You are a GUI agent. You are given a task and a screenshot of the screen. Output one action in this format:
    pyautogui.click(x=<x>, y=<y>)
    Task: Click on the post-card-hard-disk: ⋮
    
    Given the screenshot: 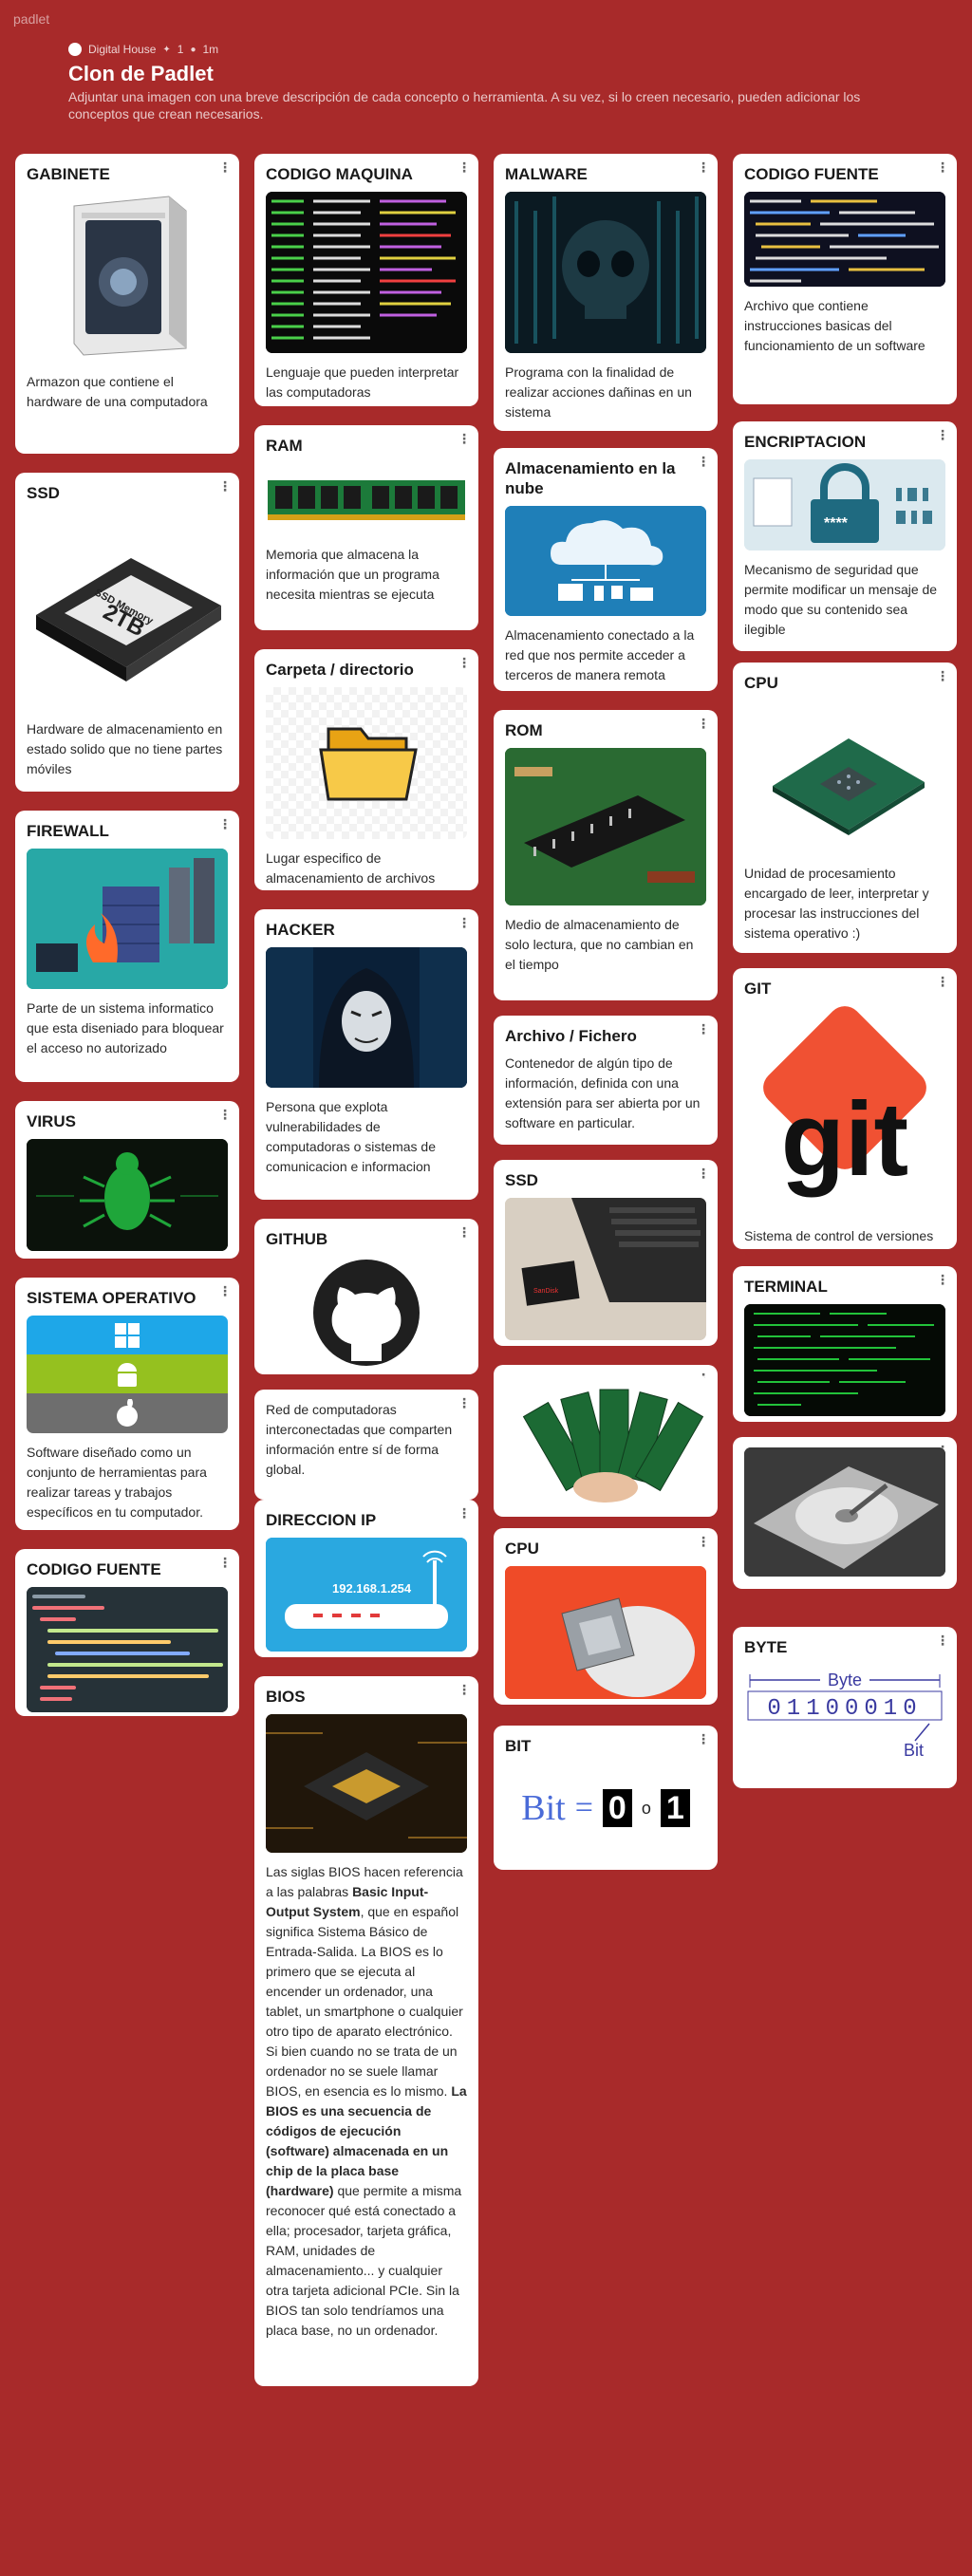 What is the action you would take?
    pyautogui.click(x=845, y=1513)
    